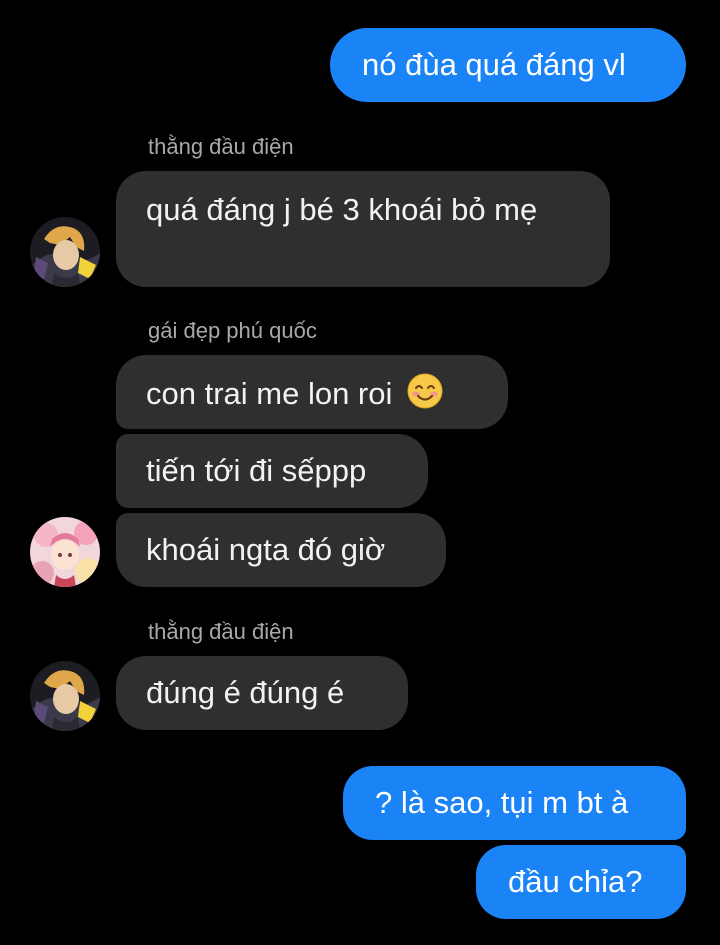 Image resolution: width=720 pixels, height=945 pixels. Describe the element at coordinates (256, 470) in the screenshot. I see `message-text: tiến tới đi sếppp` at that location.